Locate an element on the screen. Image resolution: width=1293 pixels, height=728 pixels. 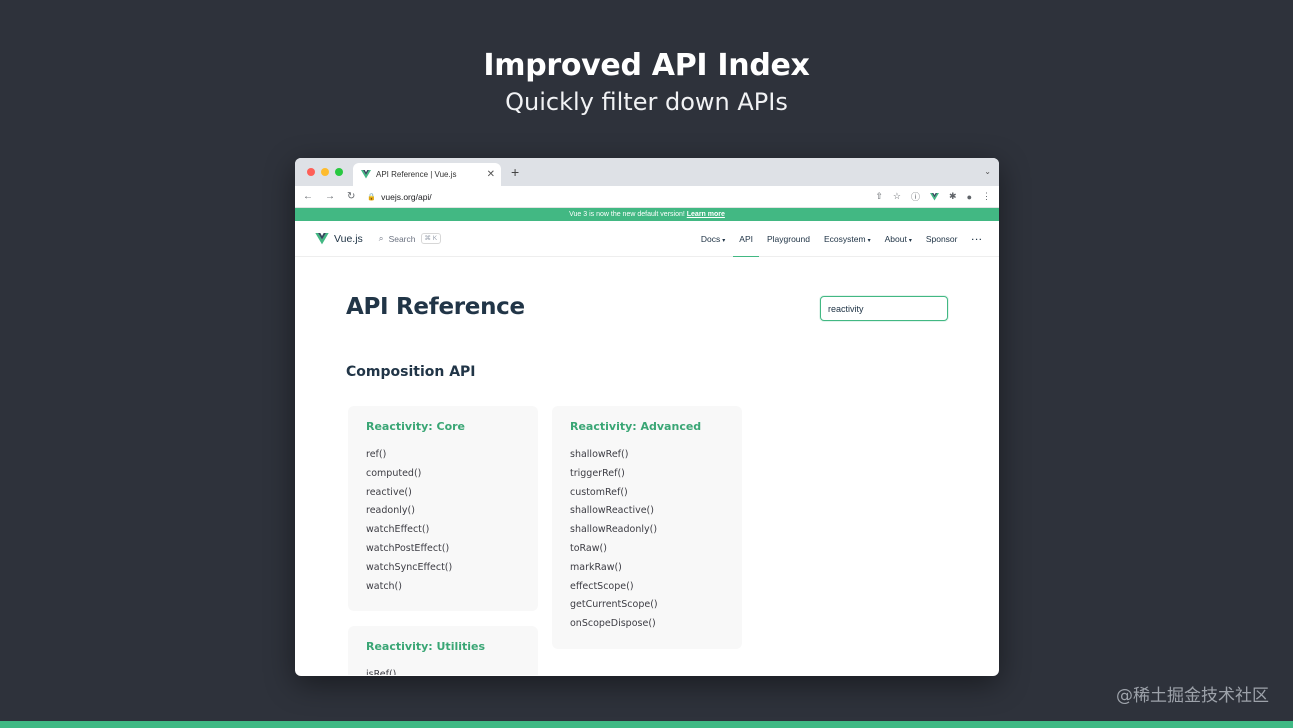
api-link: markRaw() is located at coordinates (647, 568).